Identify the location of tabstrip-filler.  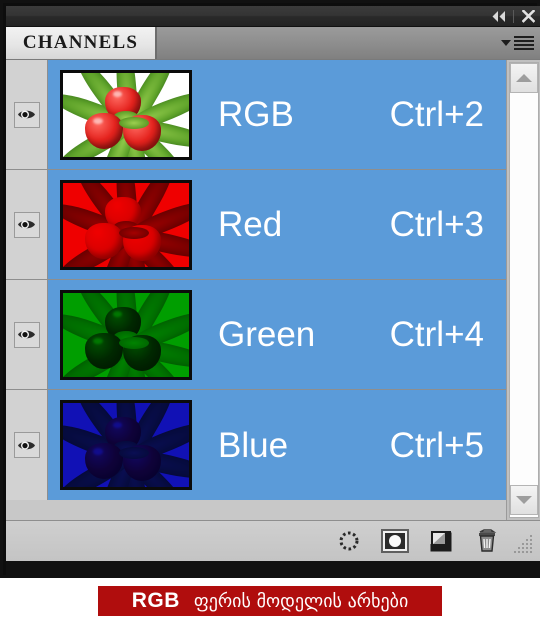
(348, 43).